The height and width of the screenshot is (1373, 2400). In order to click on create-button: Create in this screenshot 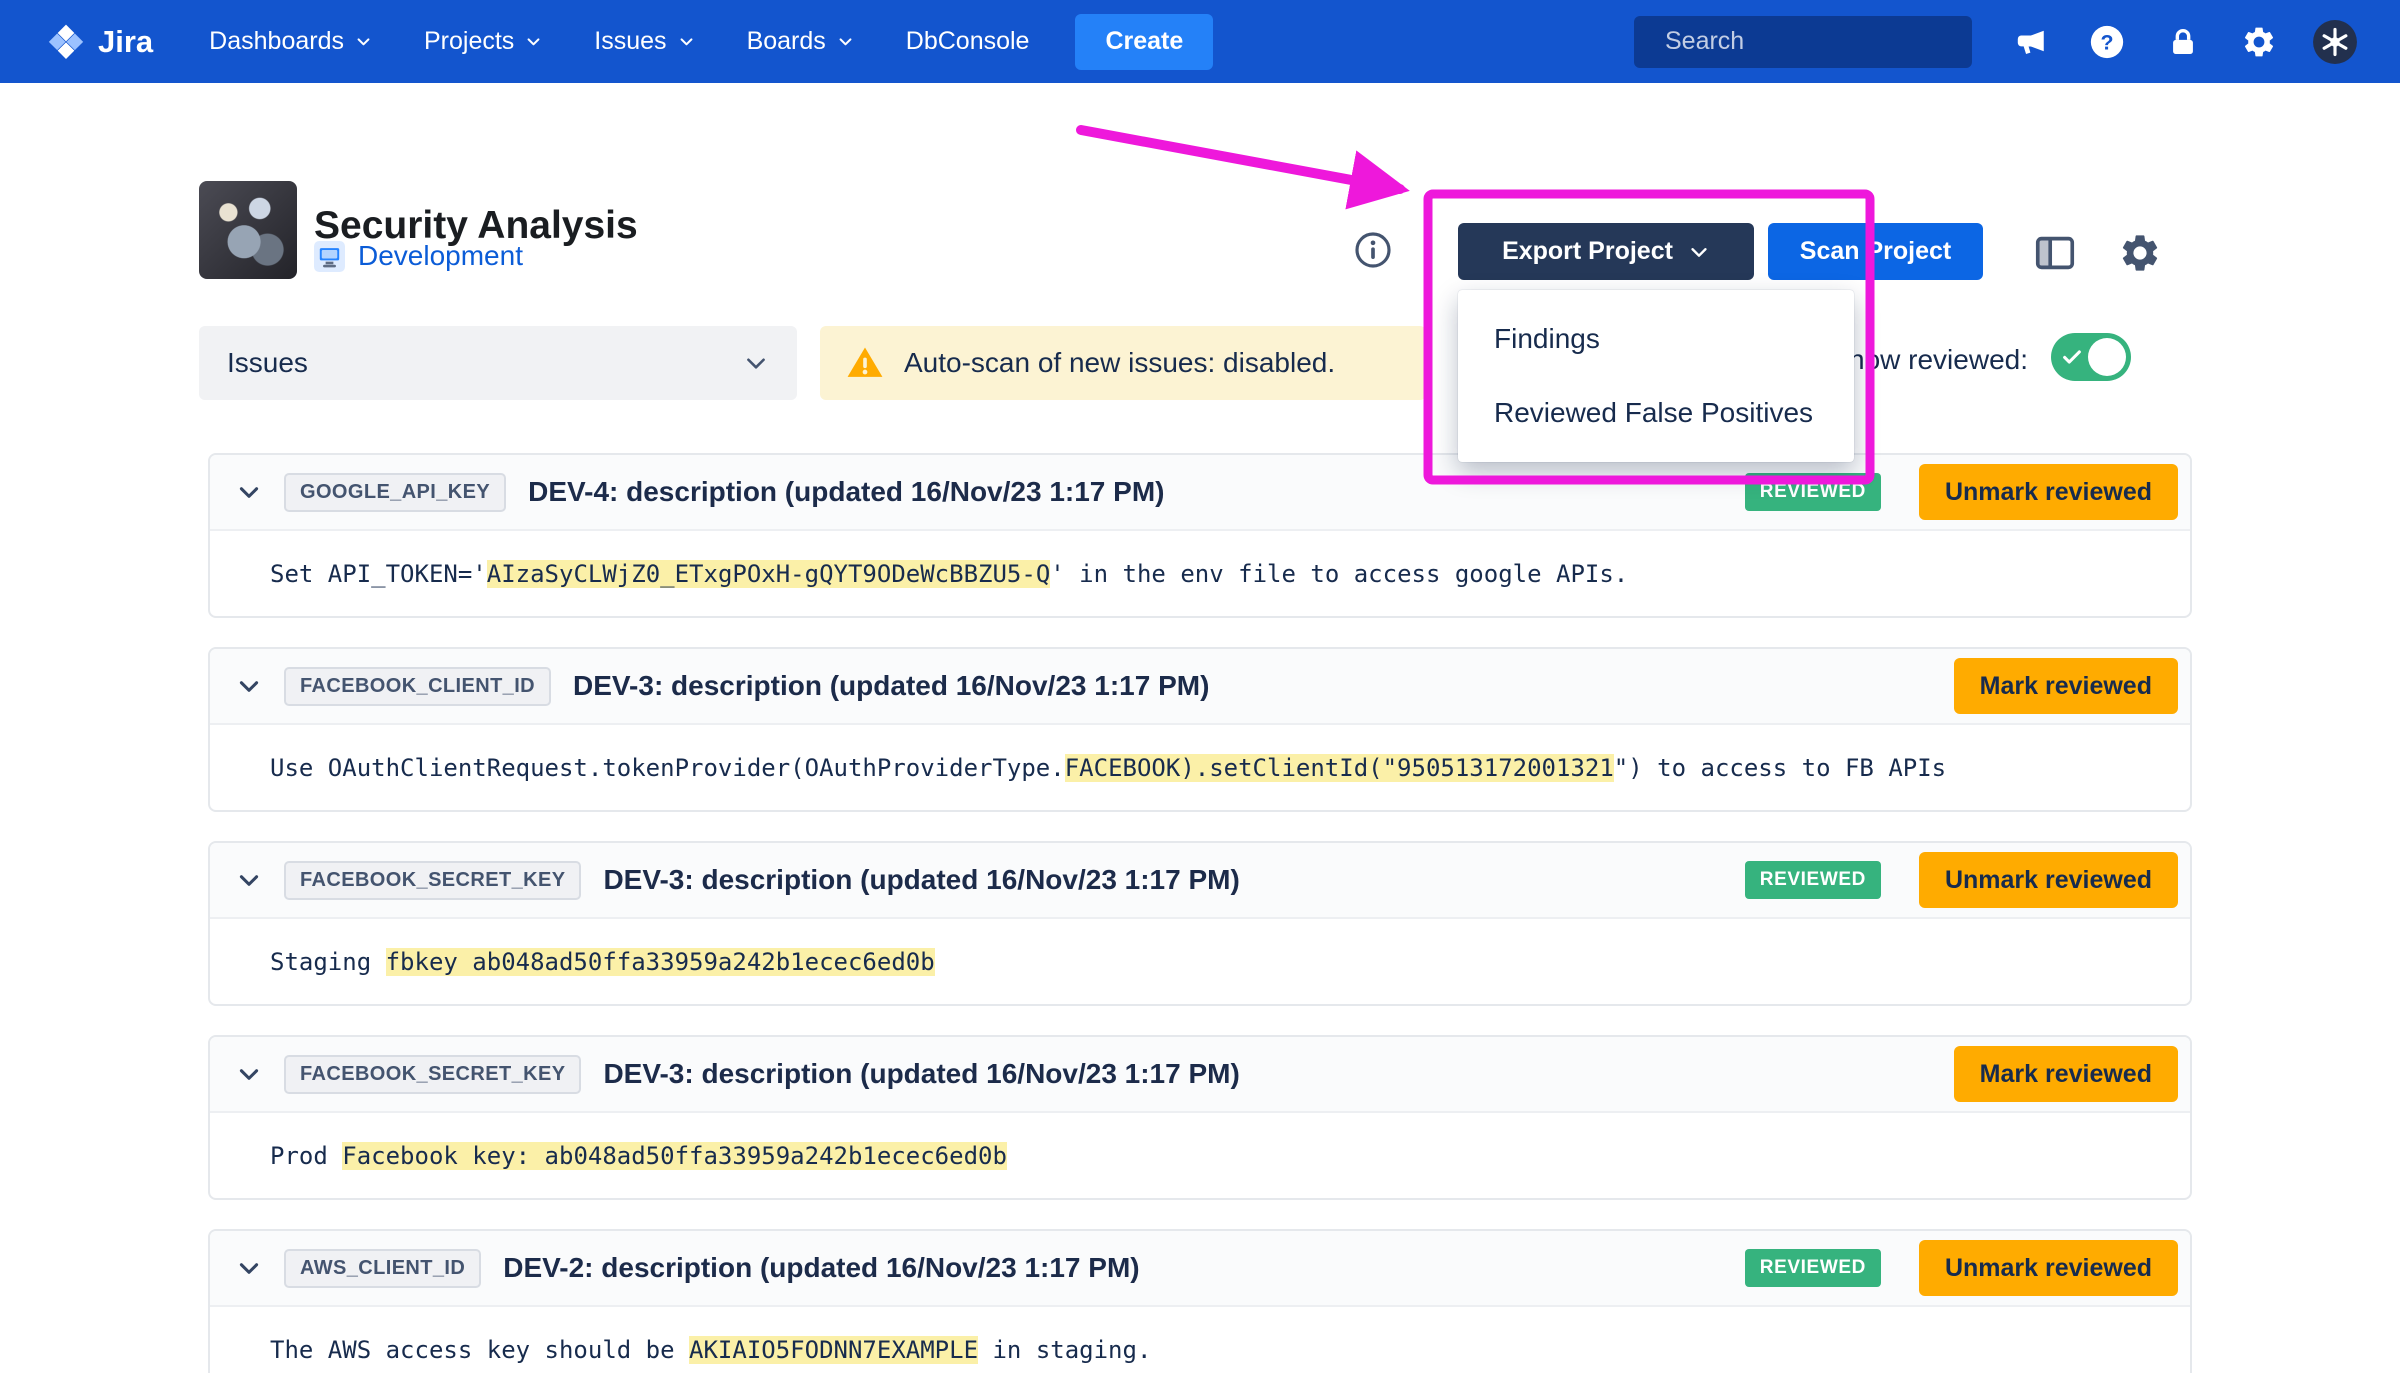, I will do `click(1144, 41)`.